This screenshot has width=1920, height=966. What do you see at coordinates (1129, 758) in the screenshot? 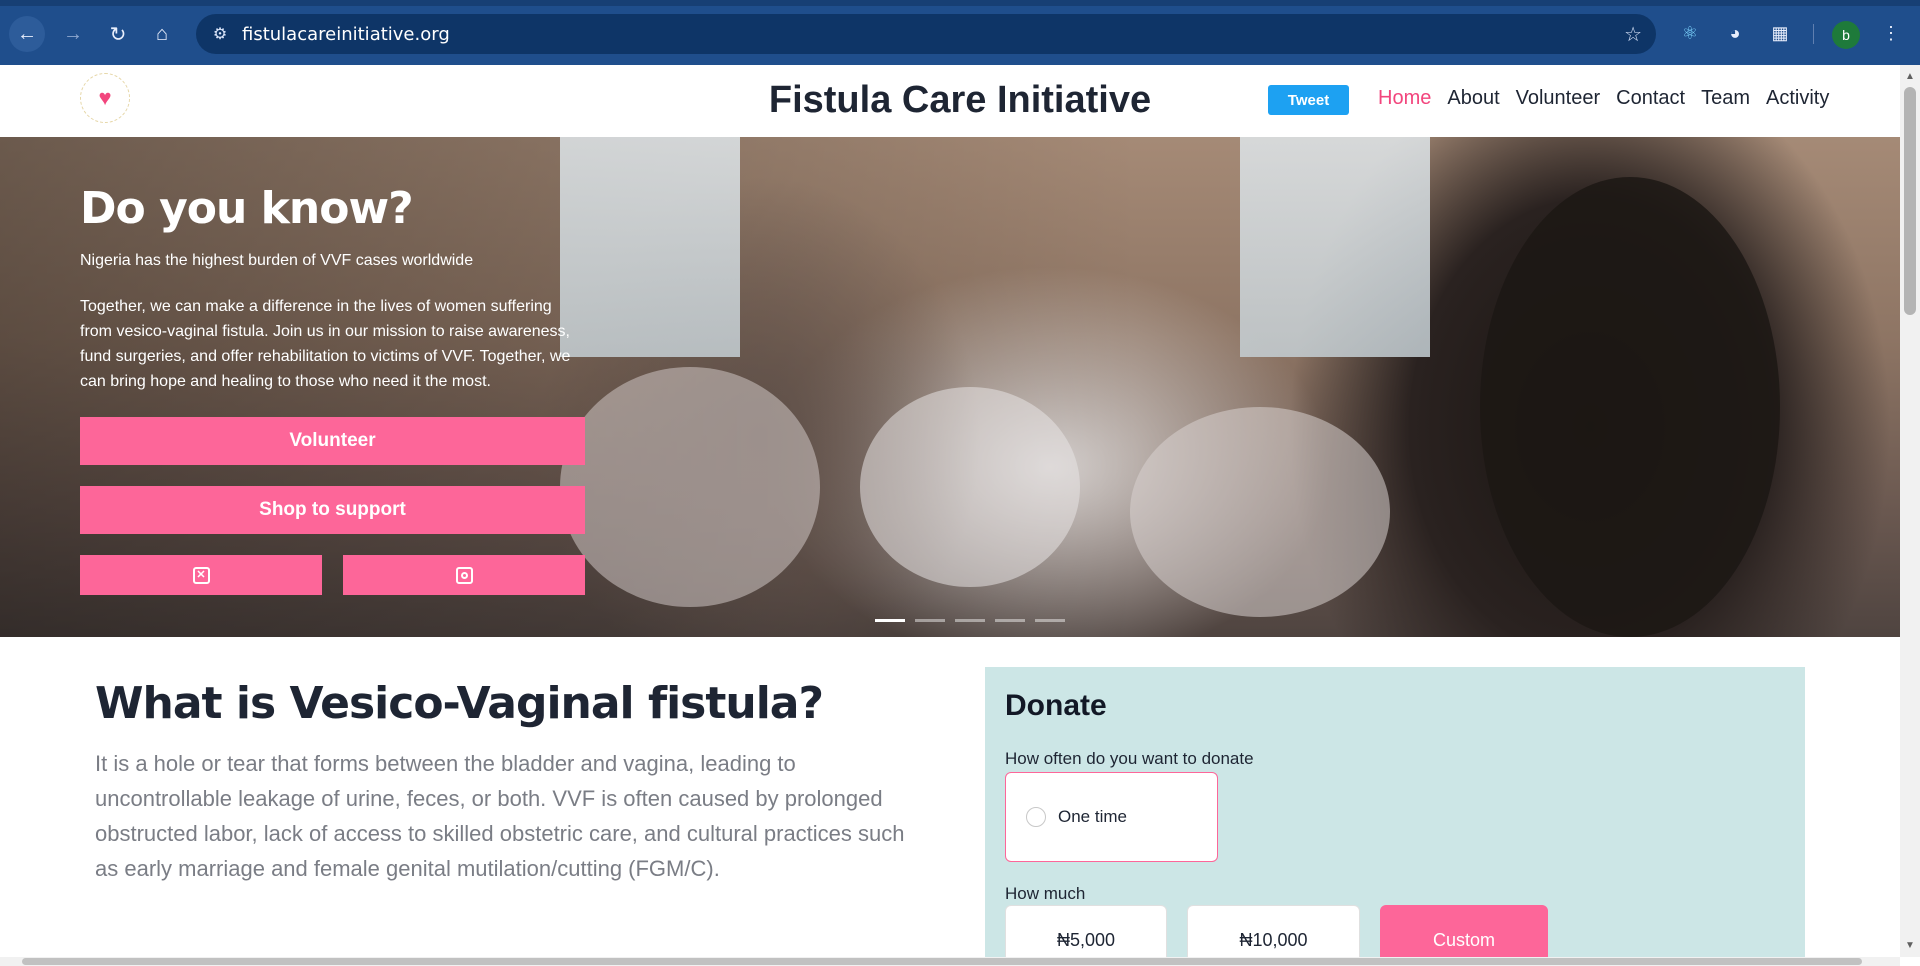
I see `donate-frequency-label: How often do you want to donate` at bounding box center [1129, 758].